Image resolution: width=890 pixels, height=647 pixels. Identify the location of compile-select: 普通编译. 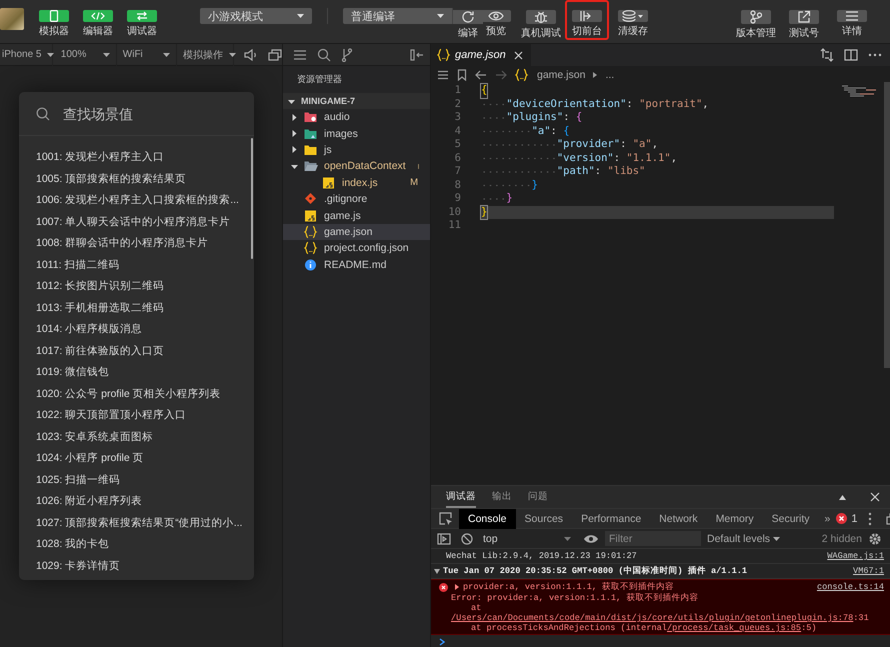
(398, 16).